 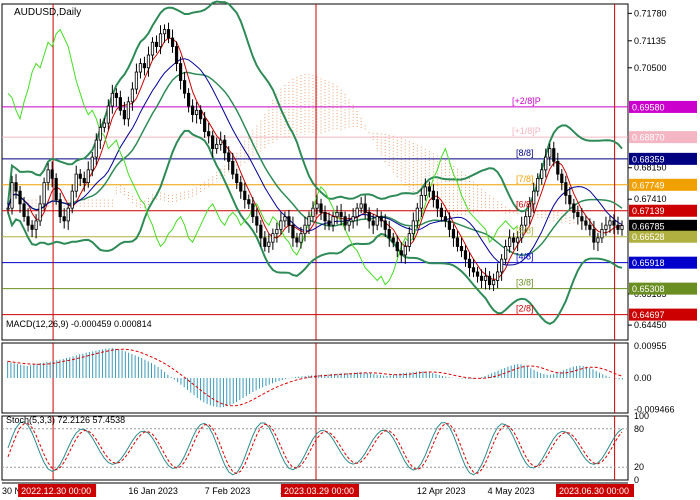 I want to click on price-level-label: 0.68359, so click(x=648, y=159).